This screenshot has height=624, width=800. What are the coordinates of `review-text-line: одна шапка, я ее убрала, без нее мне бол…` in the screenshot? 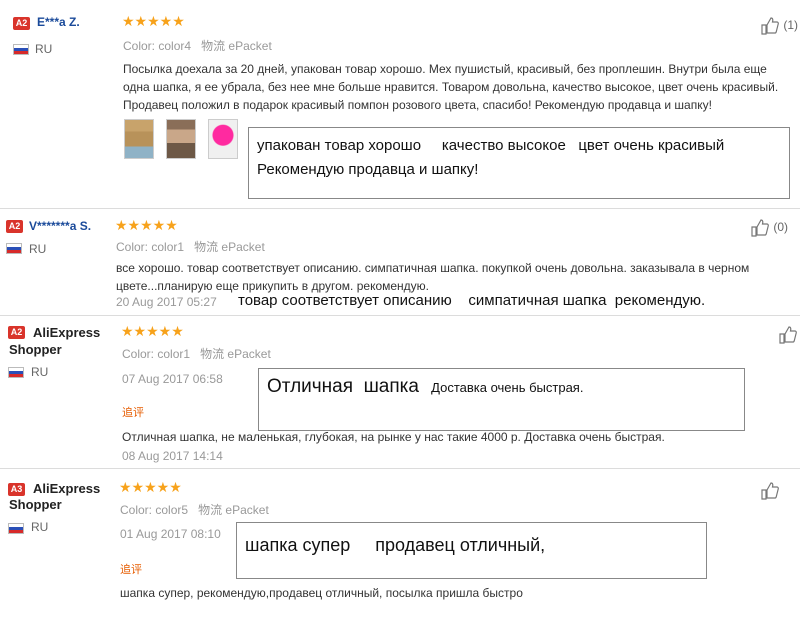 It's located at (451, 87).